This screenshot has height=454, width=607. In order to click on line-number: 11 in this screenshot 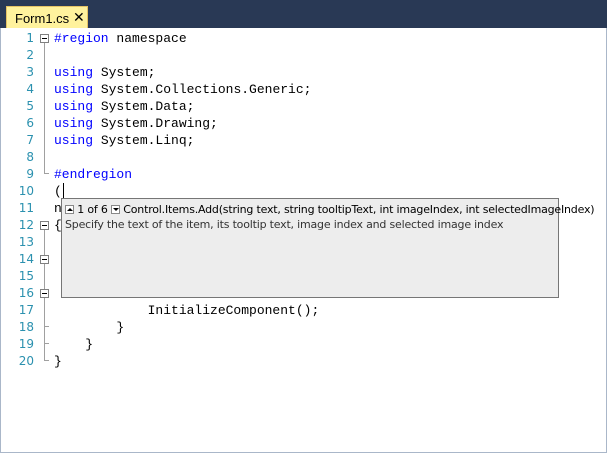, I will do `click(26, 208)`.